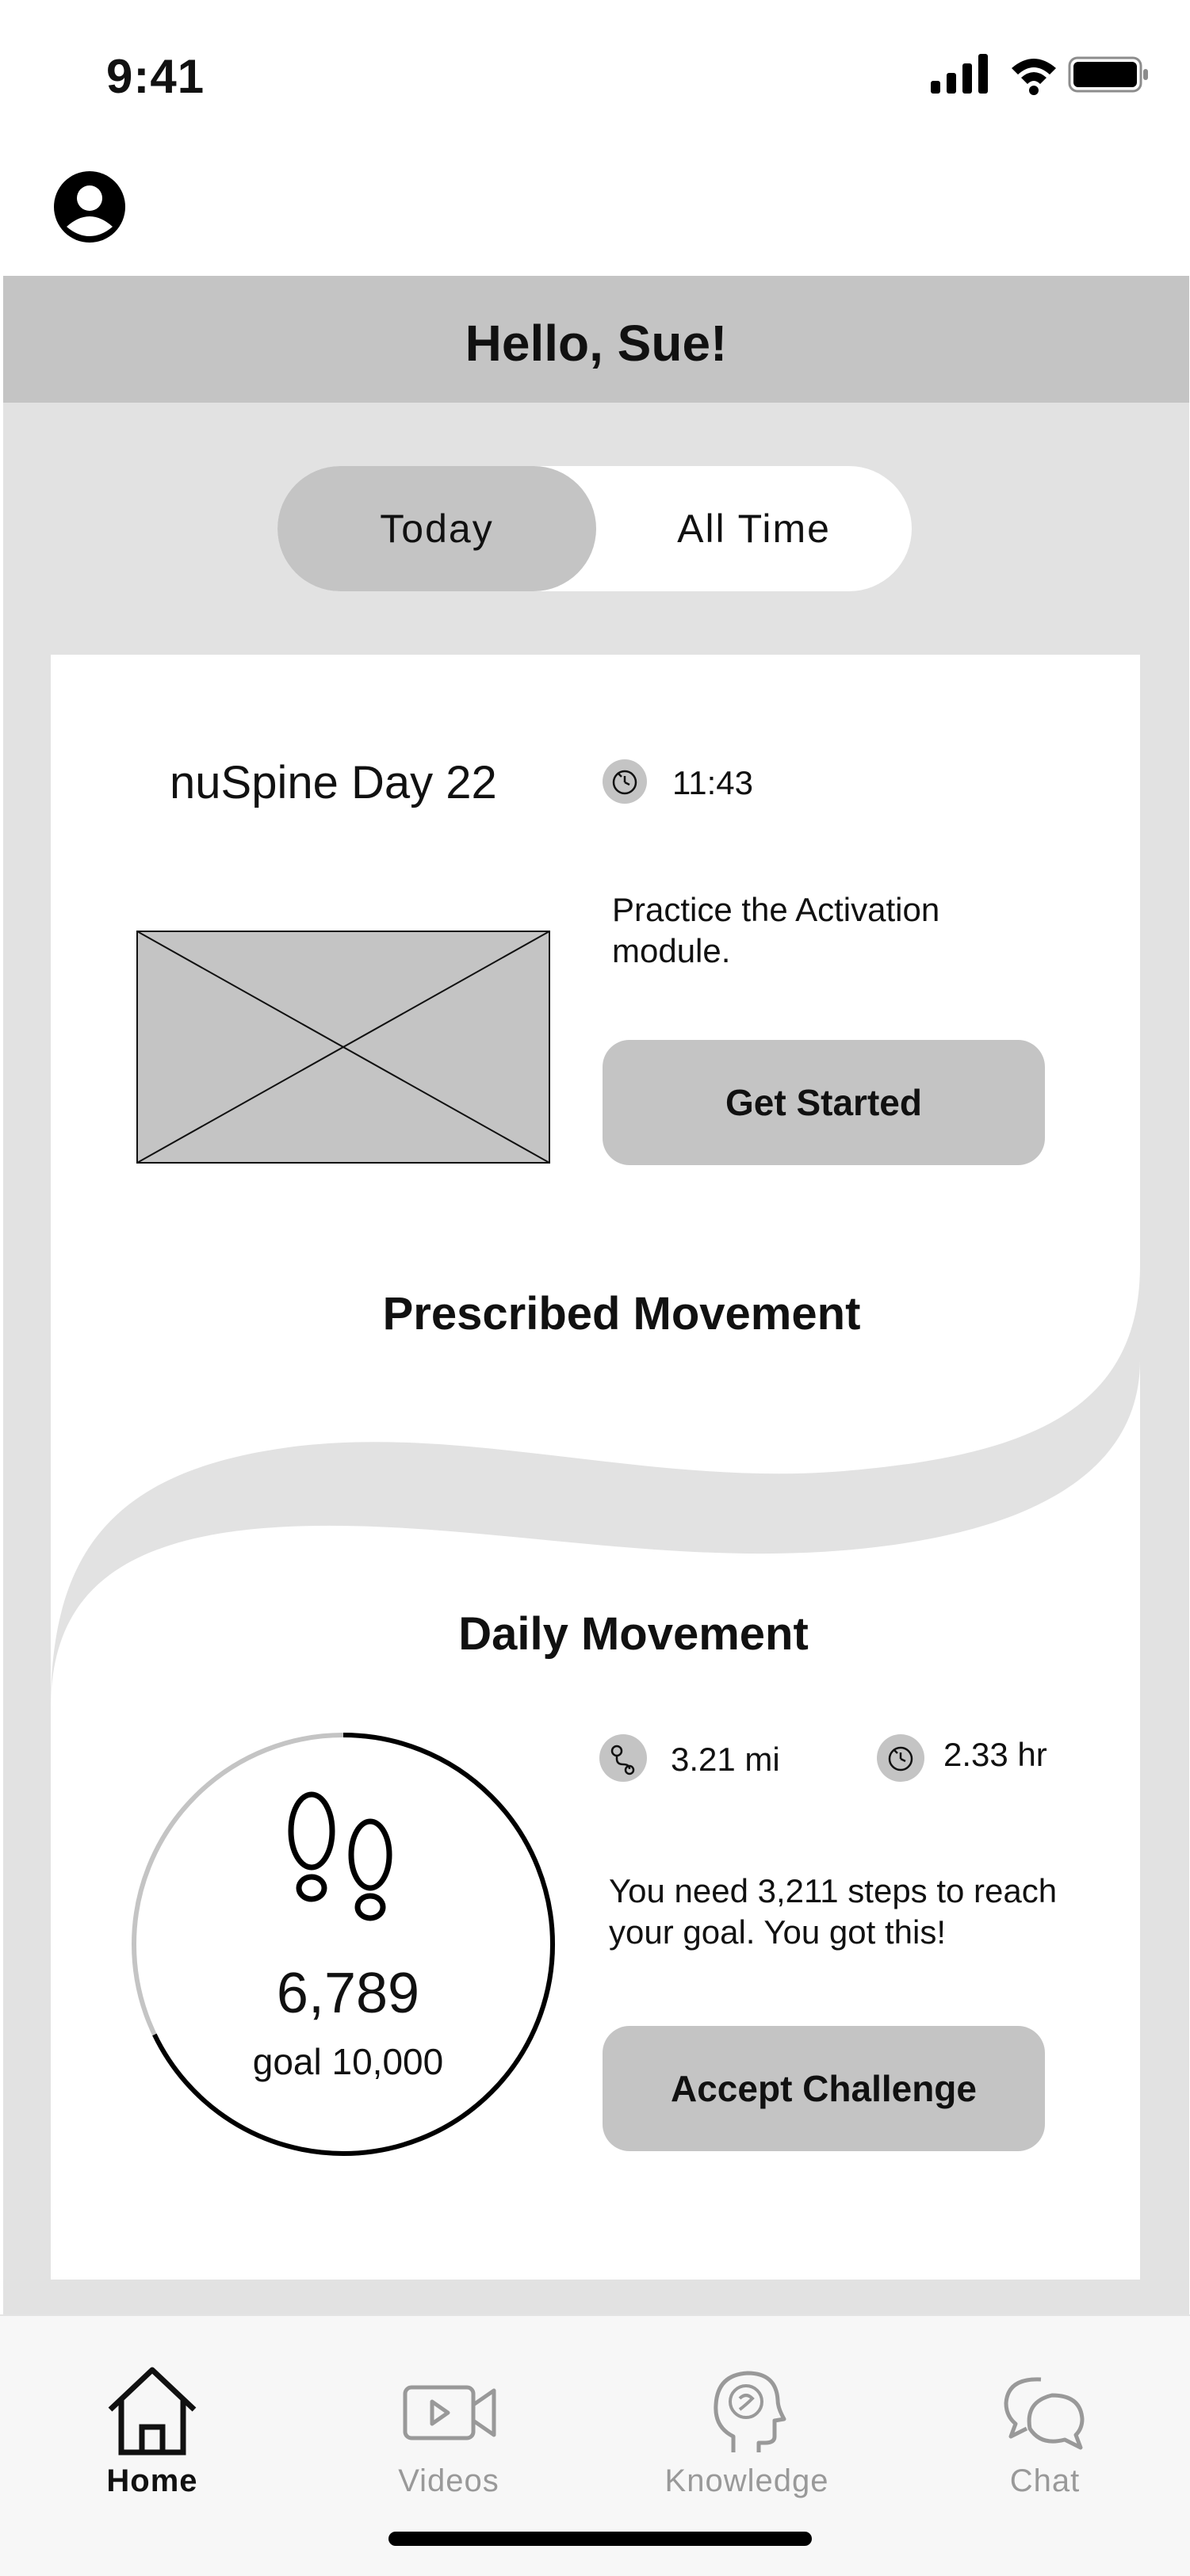 This screenshot has height=2576, width=1190. Describe the element at coordinates (750, 2411) in the screenshot. I see `brain-head-icon` at that location.